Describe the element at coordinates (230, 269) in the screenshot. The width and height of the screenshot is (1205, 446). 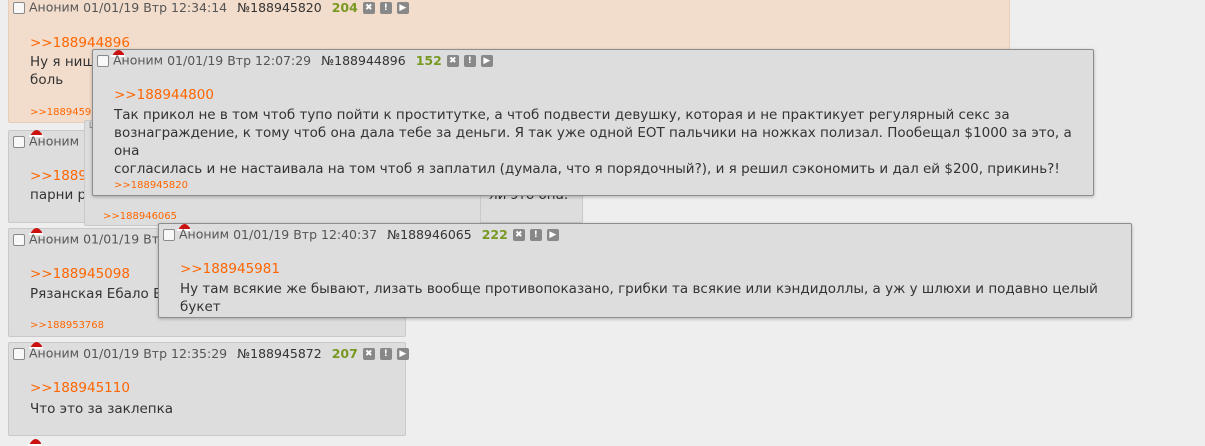
I see `reply-link: >>188945981` at that location.